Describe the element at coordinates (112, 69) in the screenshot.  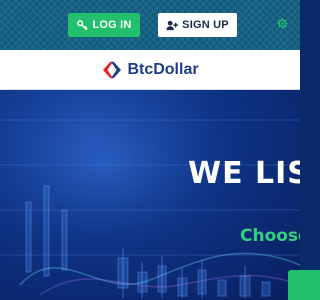
I see `carrefour-style-logo` at that location.